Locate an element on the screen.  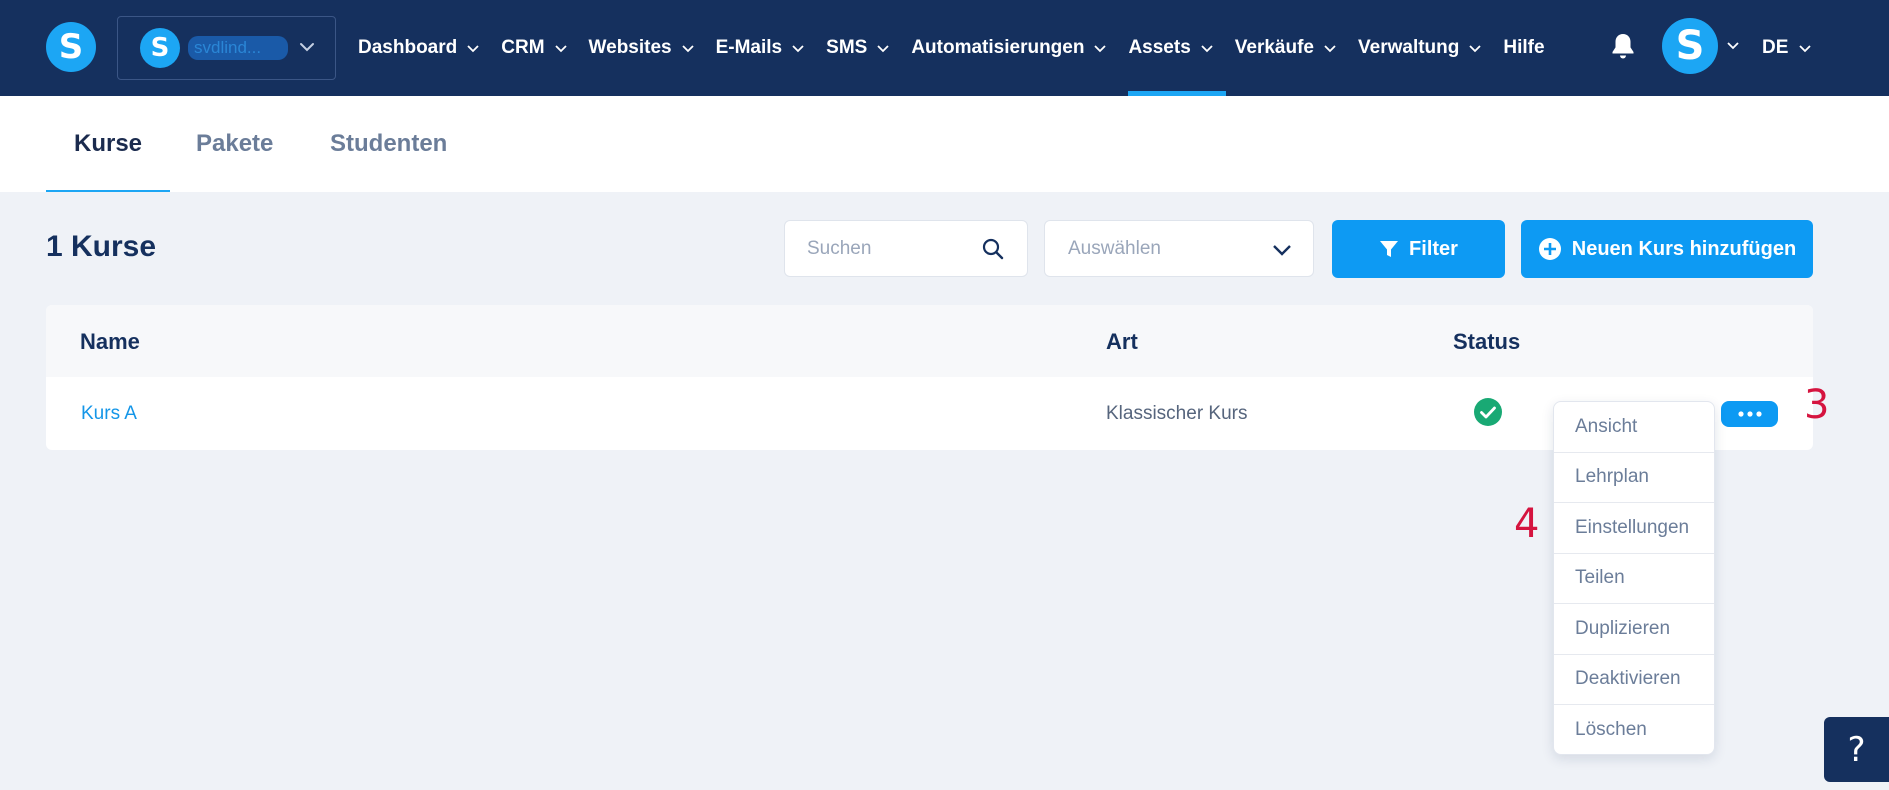
nav-sms: SMS is located at coordinates (858, 48).